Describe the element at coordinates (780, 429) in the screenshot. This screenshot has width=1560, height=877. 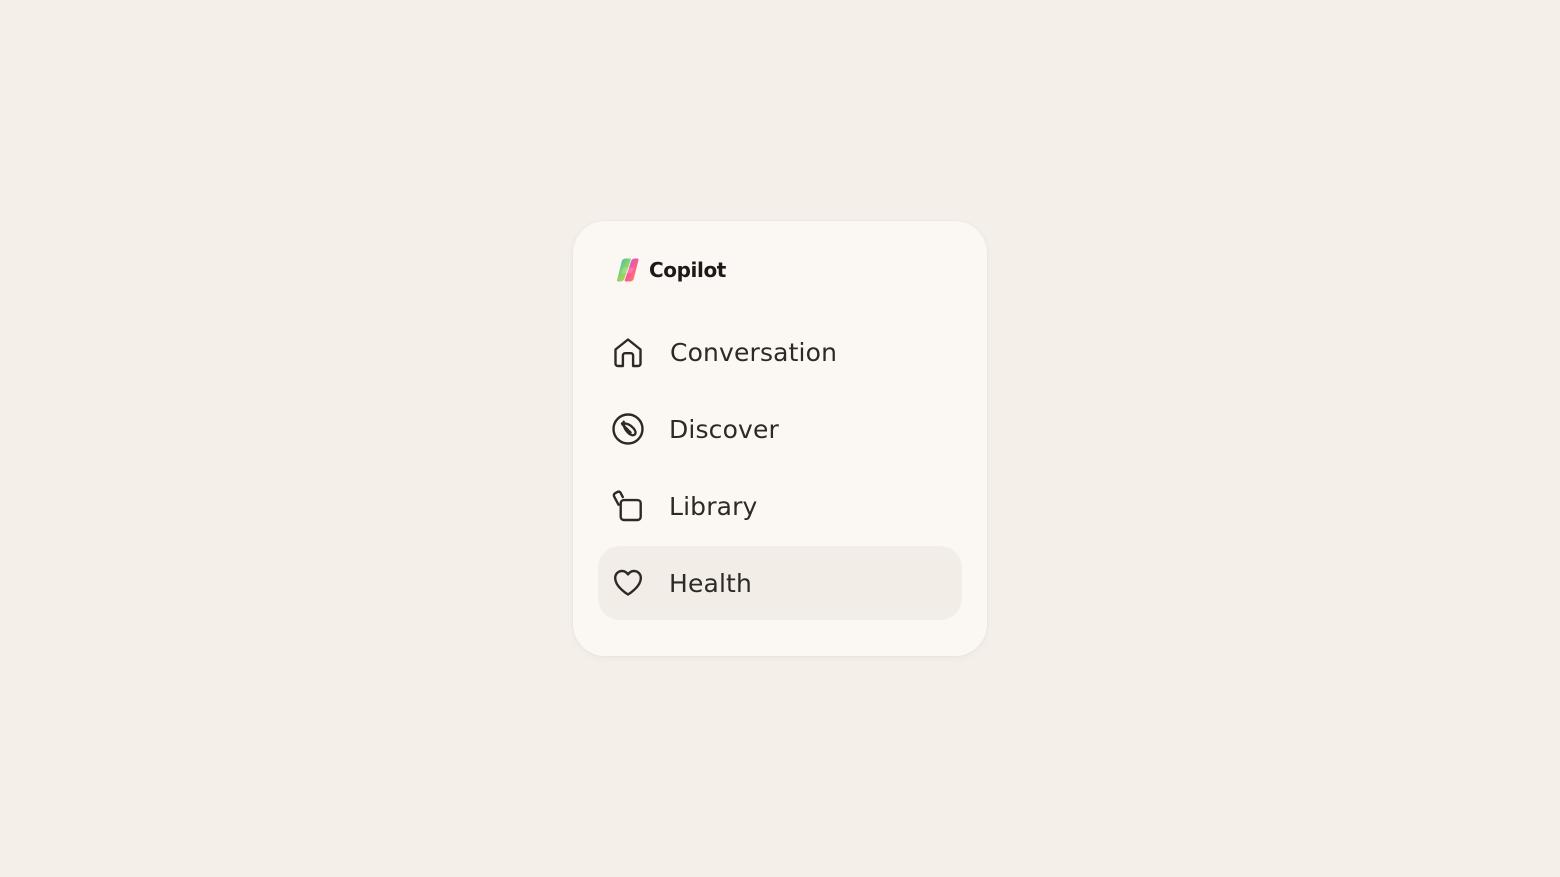
I see `nav-item-discover: Discover` at that location.